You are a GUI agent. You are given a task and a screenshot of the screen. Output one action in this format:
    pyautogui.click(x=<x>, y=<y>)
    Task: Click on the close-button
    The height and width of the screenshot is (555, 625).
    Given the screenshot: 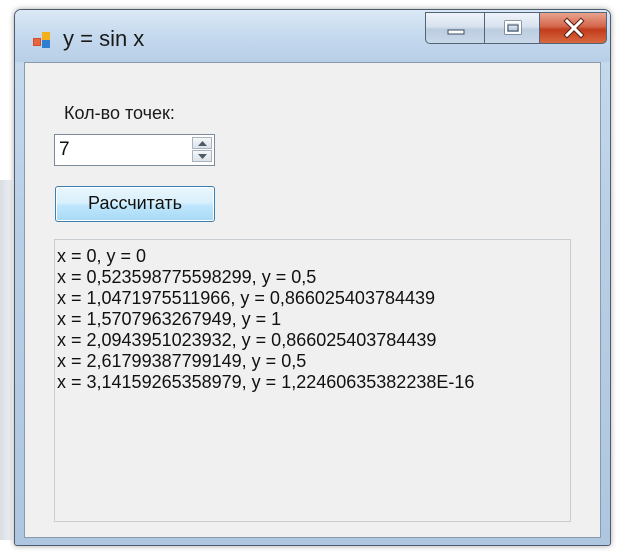 What is the action you would take?
    pyautogui.click(x=573, y=28)
    